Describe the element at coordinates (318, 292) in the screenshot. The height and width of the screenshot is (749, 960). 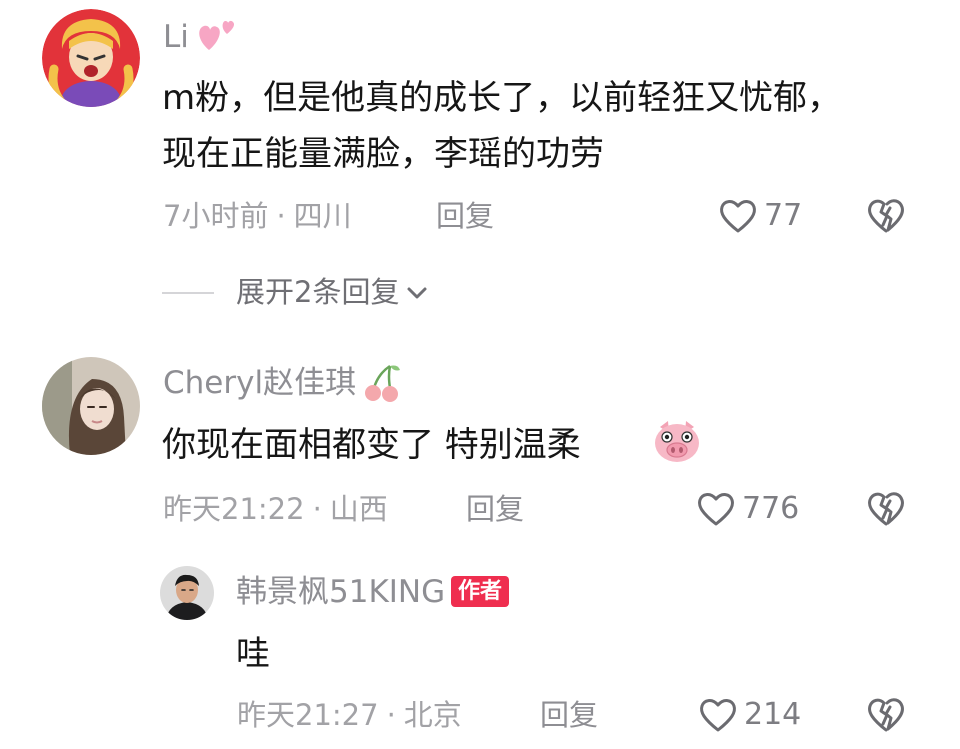
I see `expand-replies-label: 展开2条回复` at that location.